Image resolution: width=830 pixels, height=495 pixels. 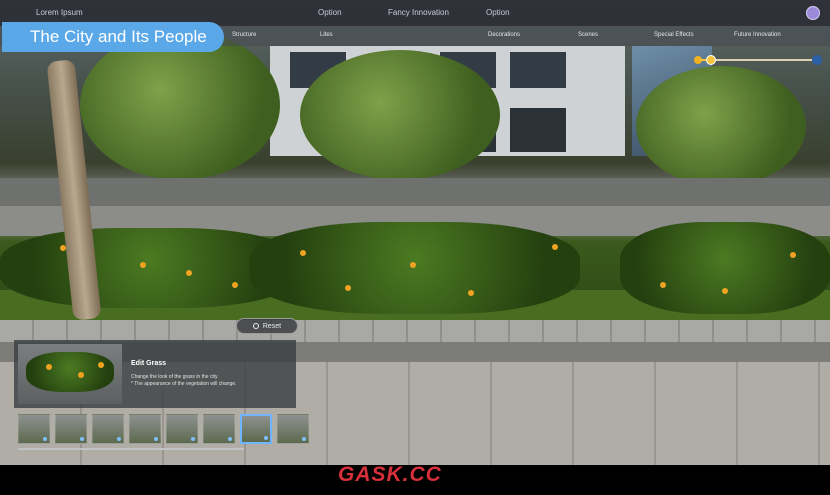 I want to click on page-title: The City and Its People, so click(x=113, y=37).